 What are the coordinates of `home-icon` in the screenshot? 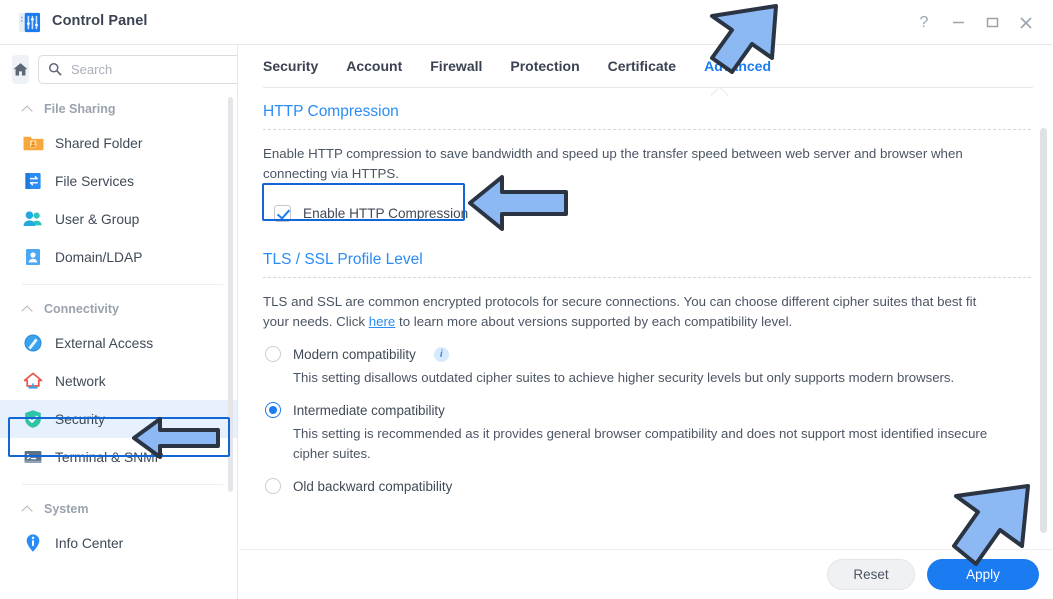 It's located at (20, 68).